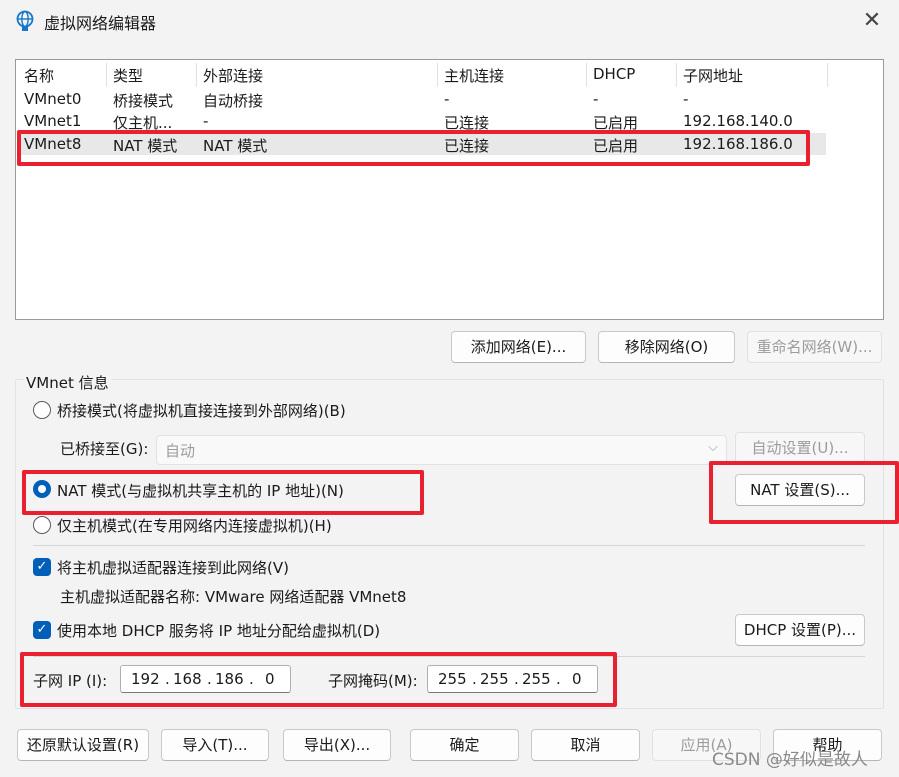 The image size is (899, 777). Describe the element at coordinates (128, 75) in the screenshot. I see `column-header-type: 类型` at that location.